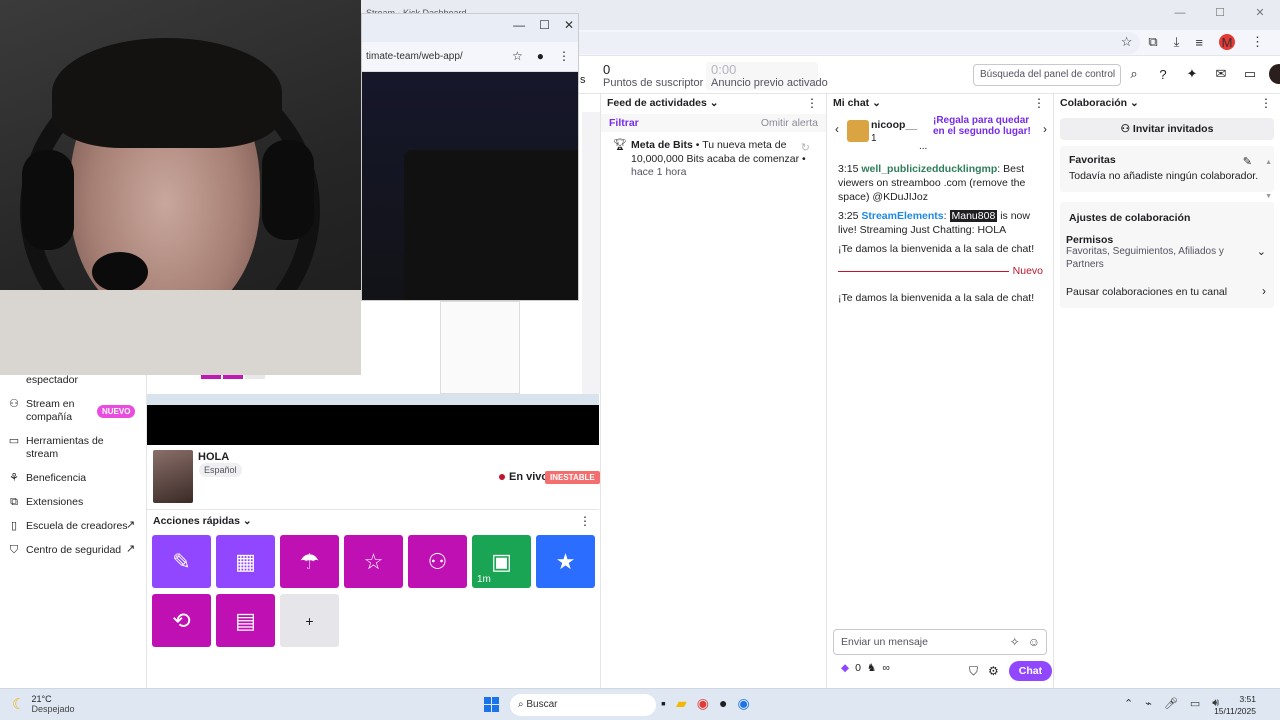  I want to click on replay-icon: ↻, so click(805, 147).